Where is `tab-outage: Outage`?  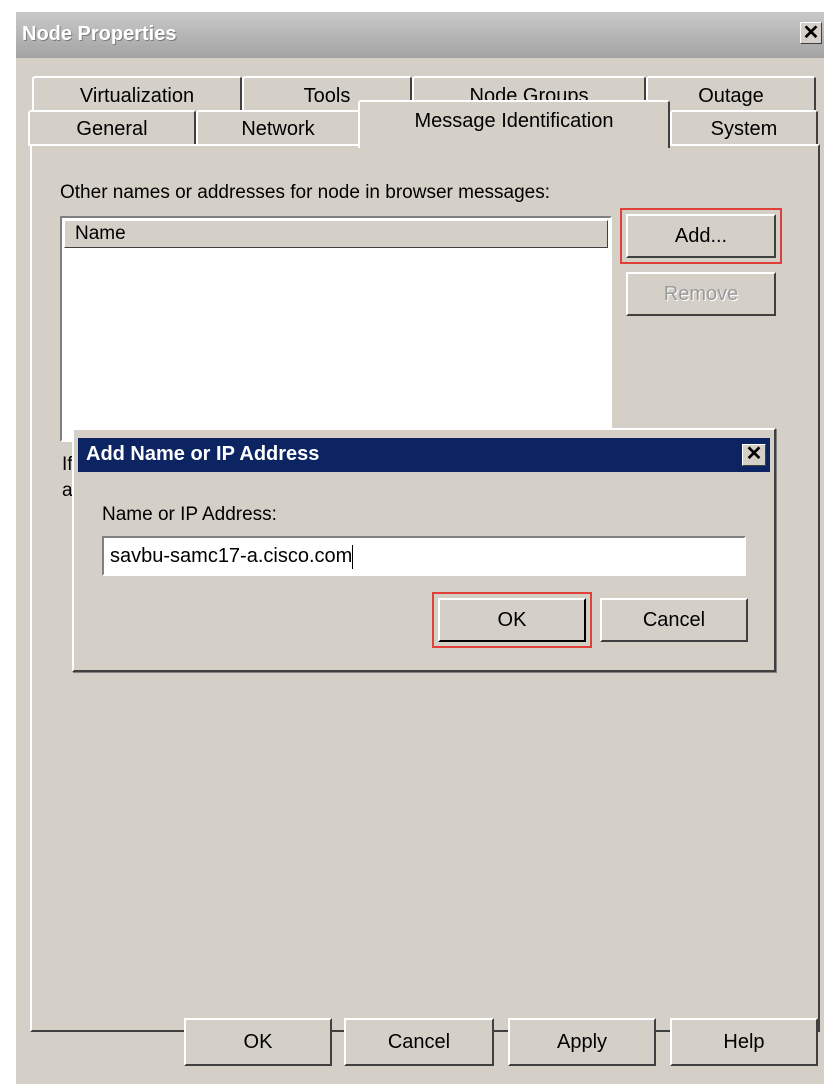
tab-outage: Outage is located at coordinates (731, 95).